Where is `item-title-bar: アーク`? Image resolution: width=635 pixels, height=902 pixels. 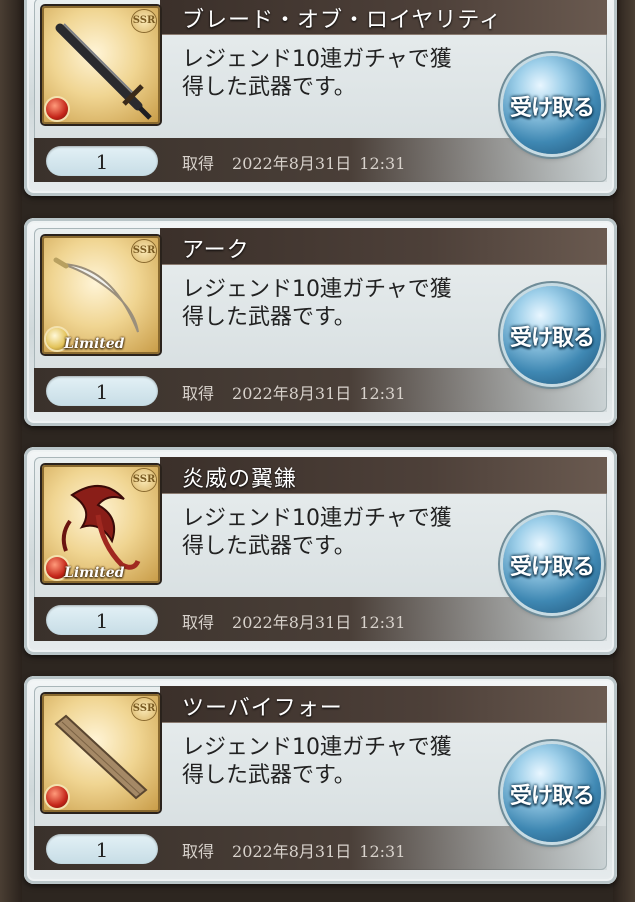
item-title-bar: アーク is located at coordinates (383, 246).